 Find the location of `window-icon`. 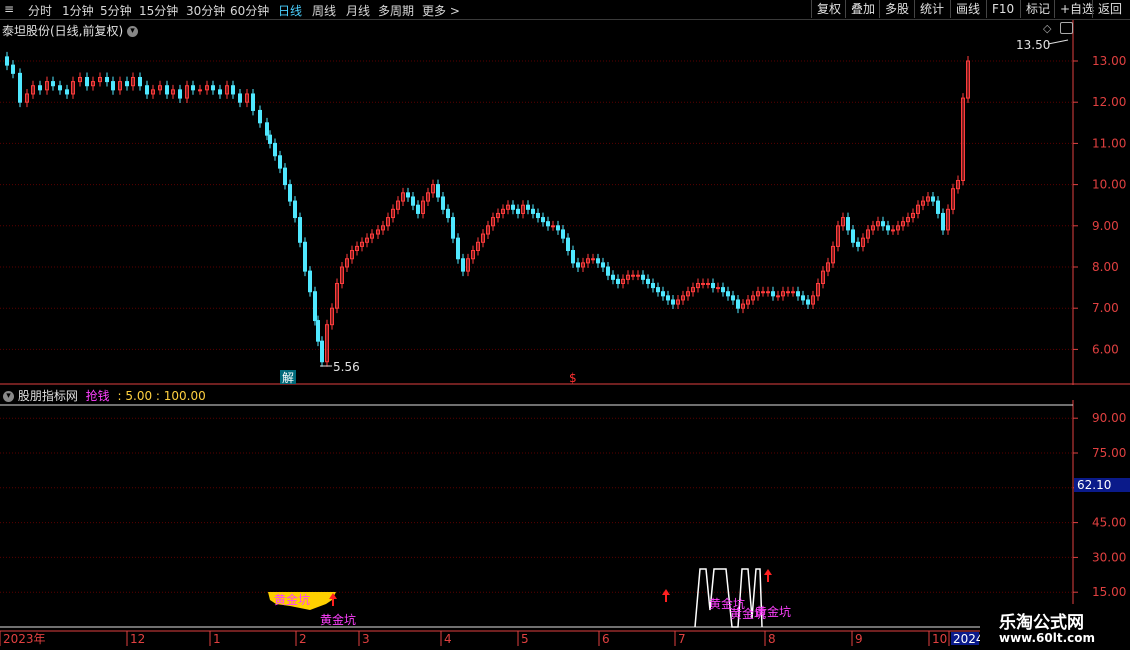

window-icon is located at coordinates (1066, 28).